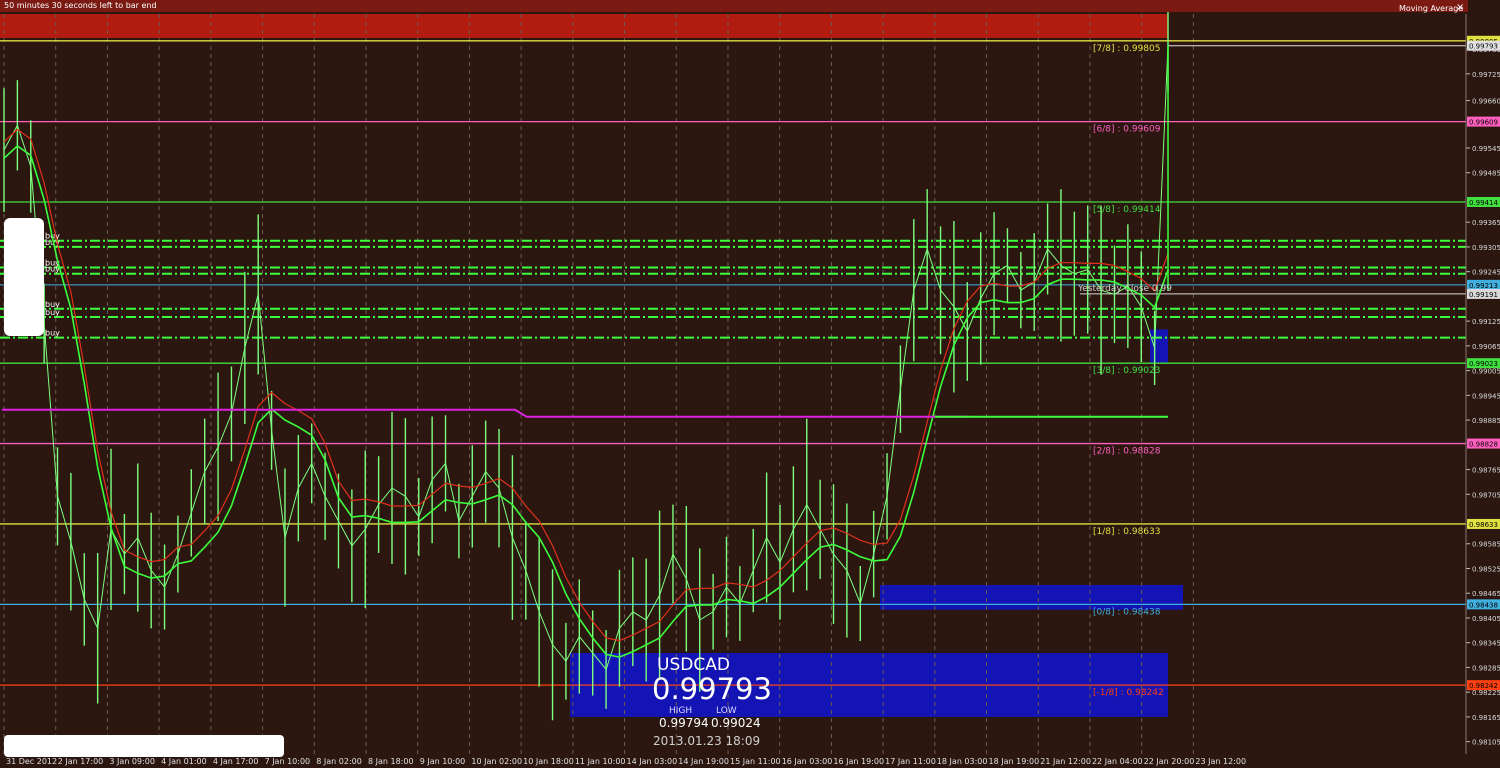 This screenshot has height=768, width=1500. I want to click on price-tick-label: 0.99785, so click(1486, 50).